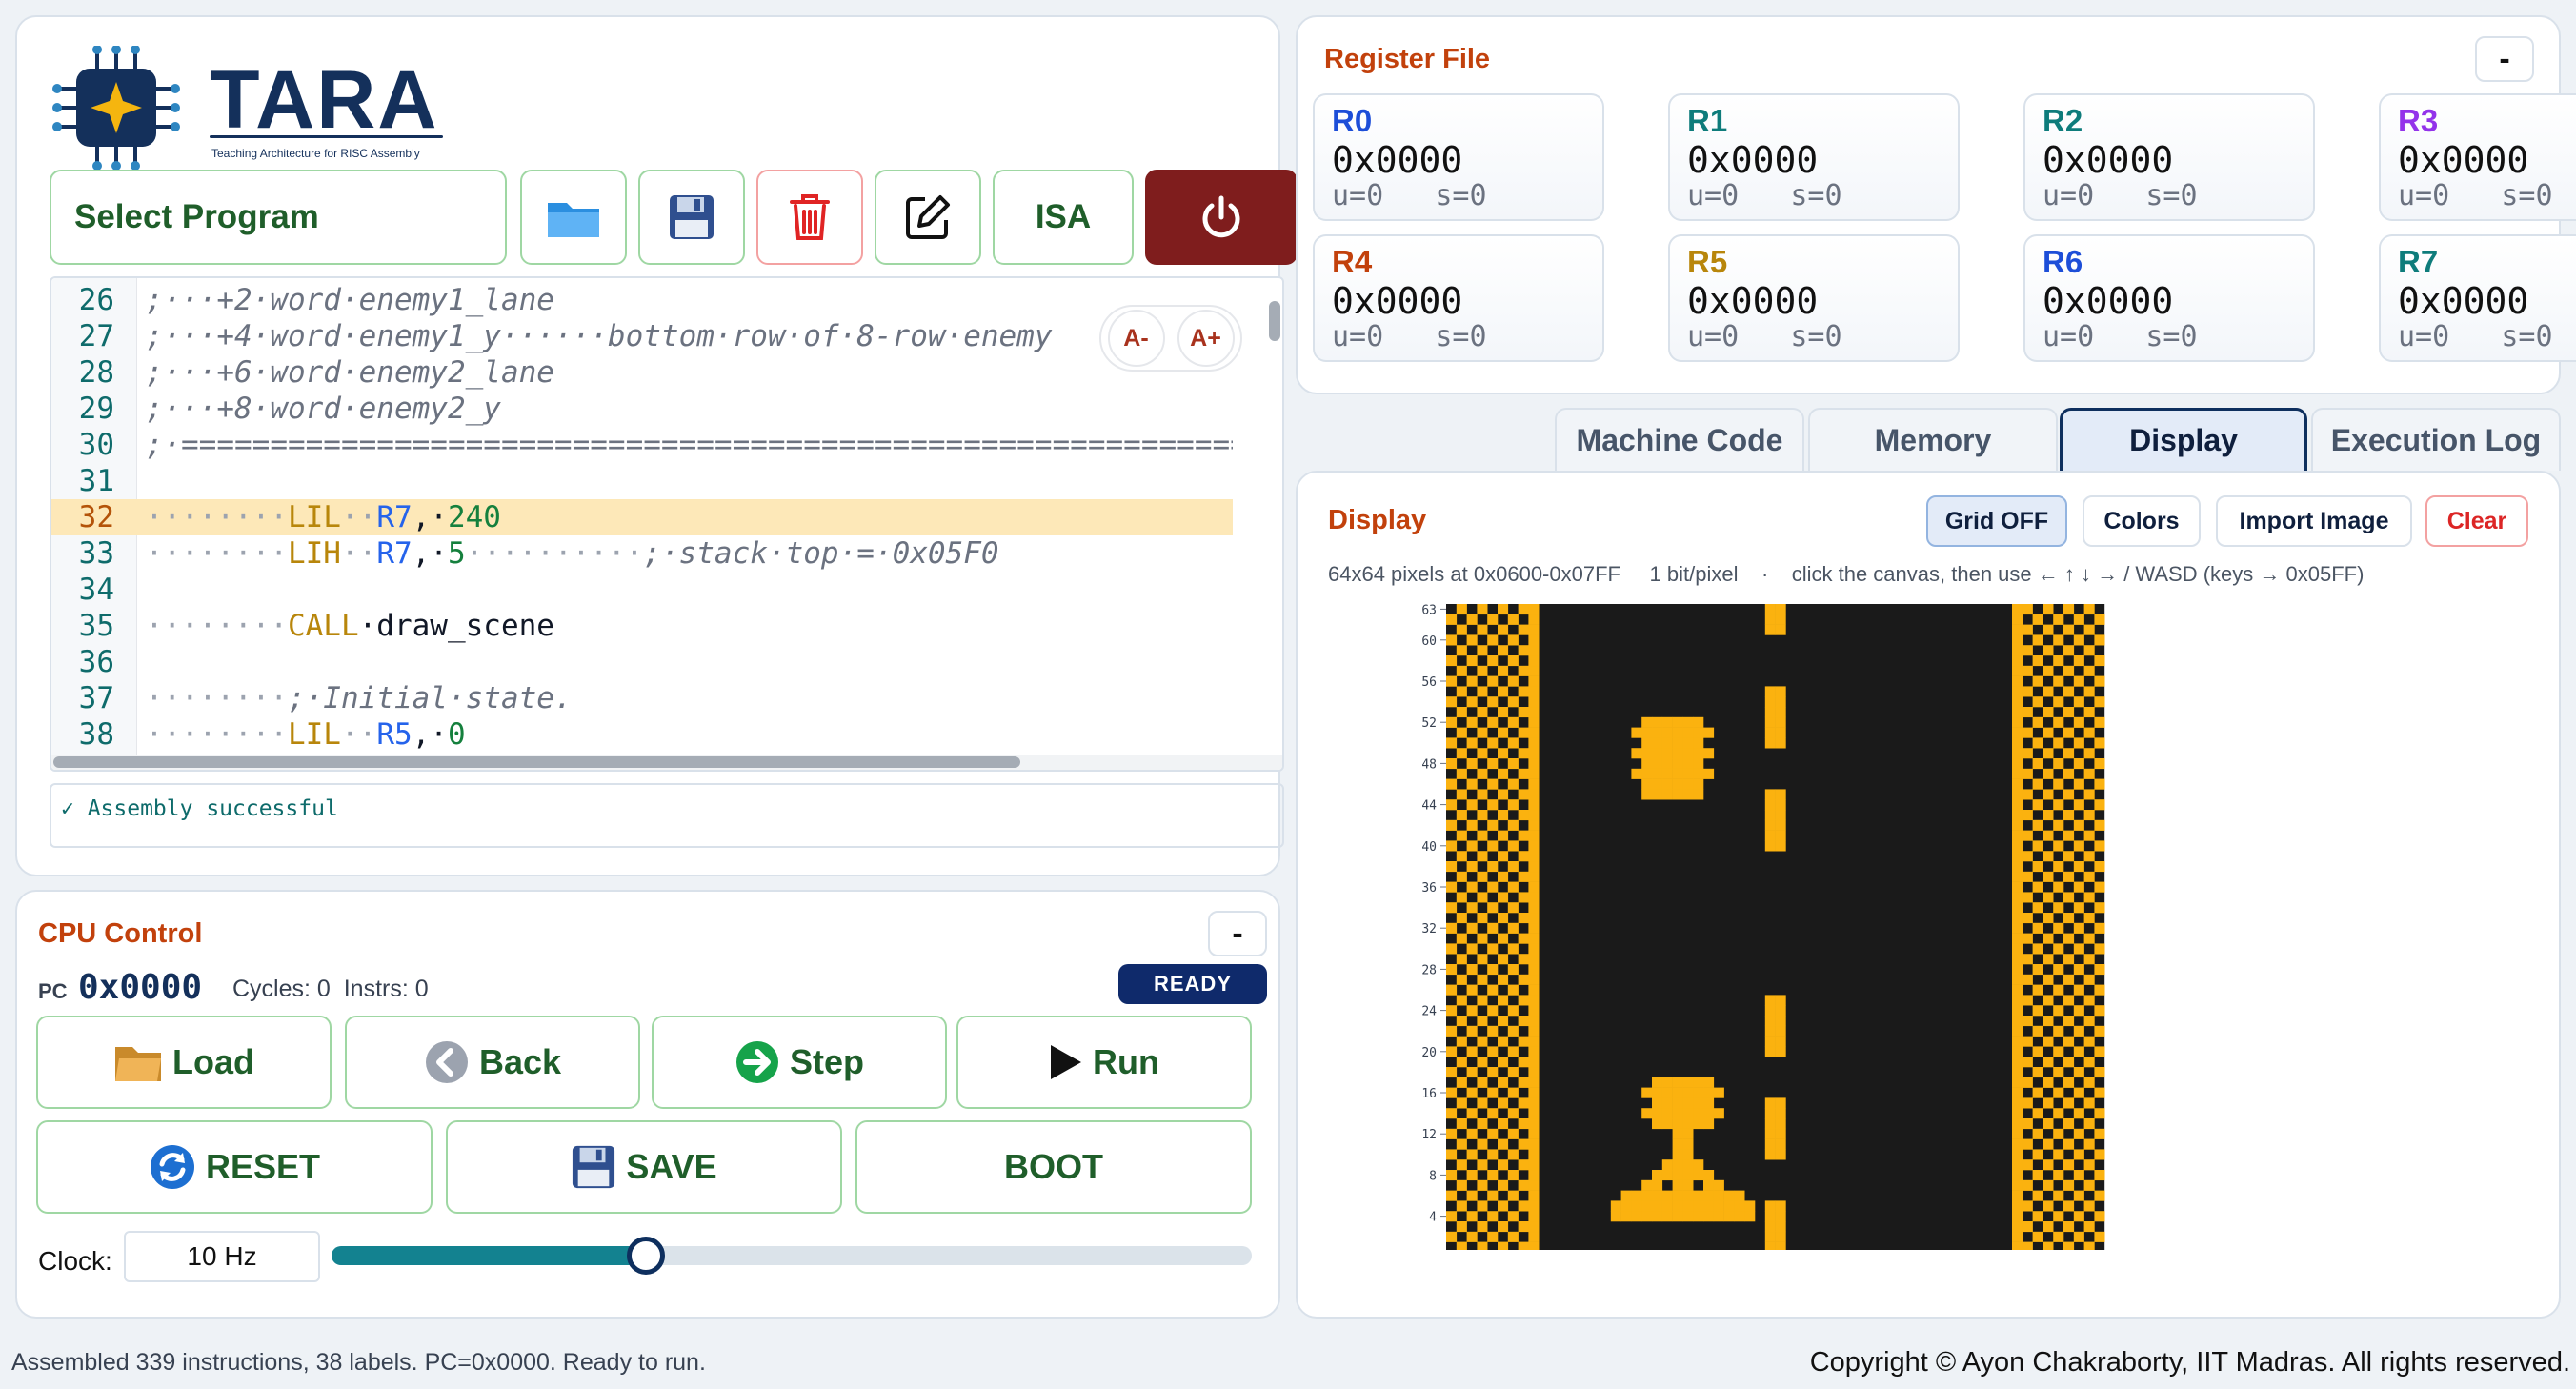 Image resolution: width=2576 pixels, height=1389 pixels. Describe the element at coordinates (2142, 521) in the screenshot. I see `colors-button: Colors` at that location.